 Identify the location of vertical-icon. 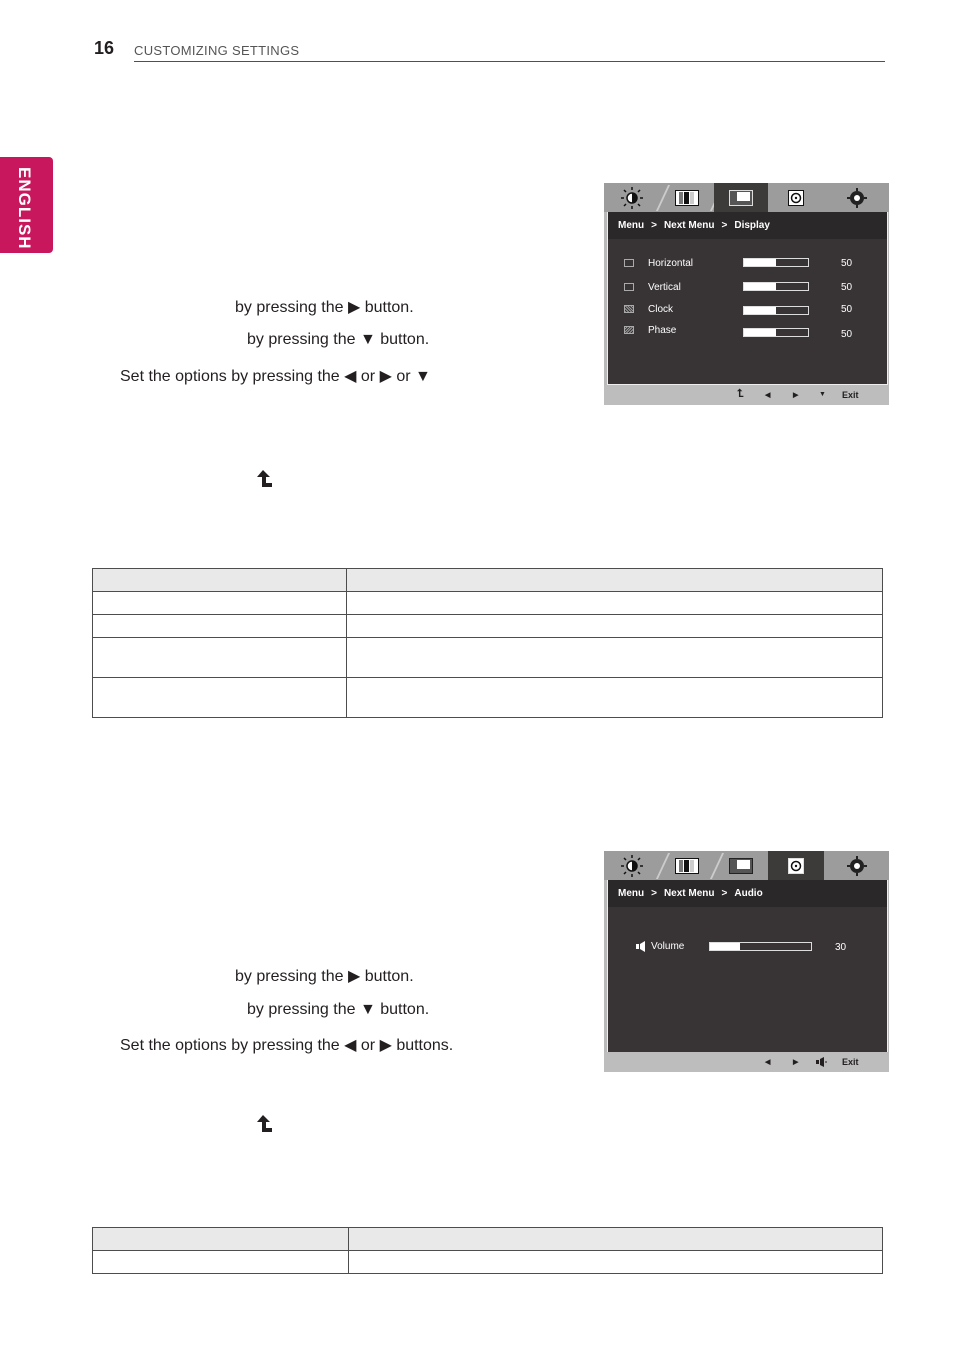
(629, 287).